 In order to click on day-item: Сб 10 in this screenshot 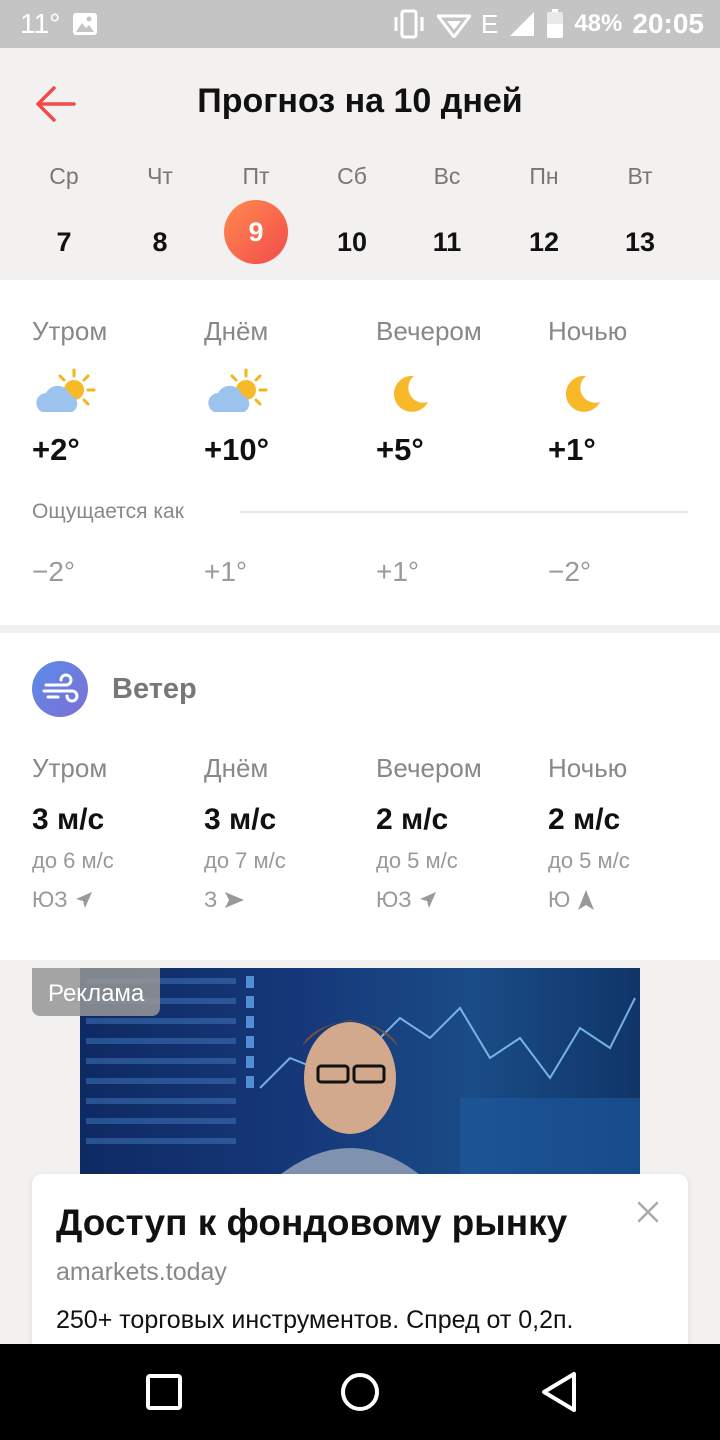, I will do `click(352, 217)`.